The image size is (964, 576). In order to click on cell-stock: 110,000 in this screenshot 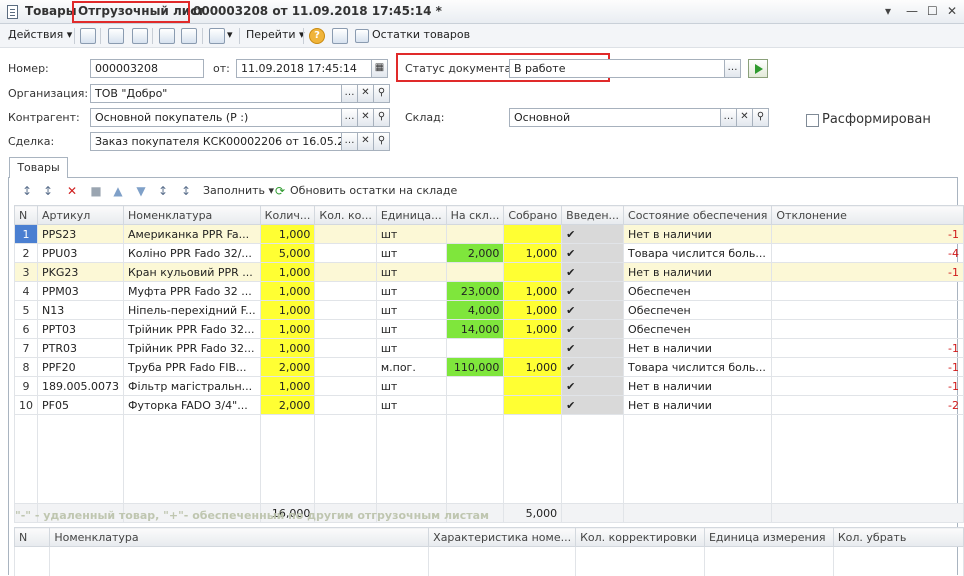, I will do `click(475, 367)`.